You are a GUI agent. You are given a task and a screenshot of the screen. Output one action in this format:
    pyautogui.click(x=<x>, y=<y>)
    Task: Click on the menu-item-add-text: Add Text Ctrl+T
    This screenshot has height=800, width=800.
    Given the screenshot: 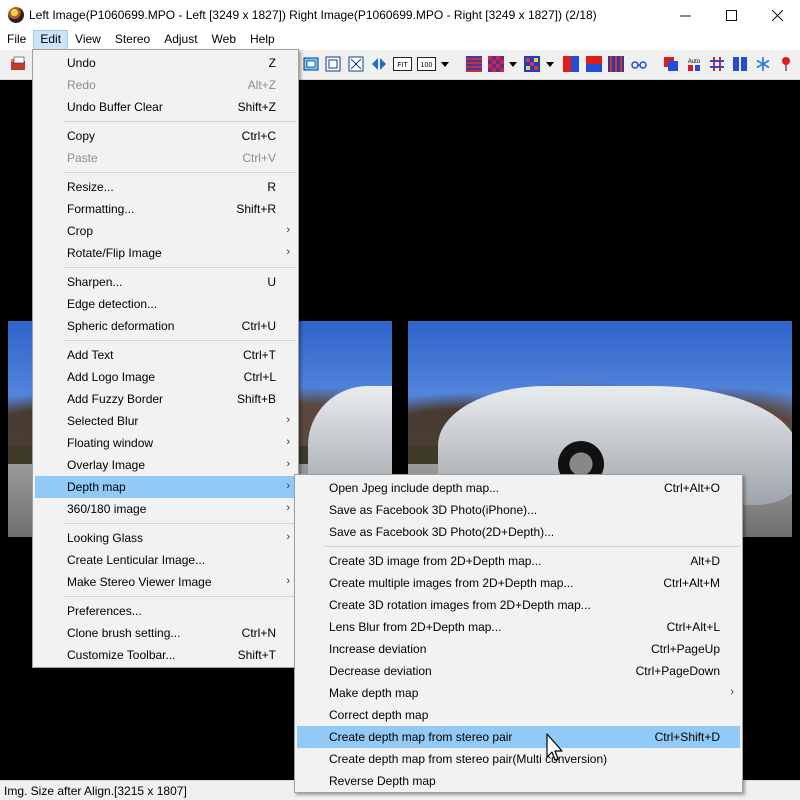 What is the action you would take?
    pyautogui.click(x=165, y=355)
    